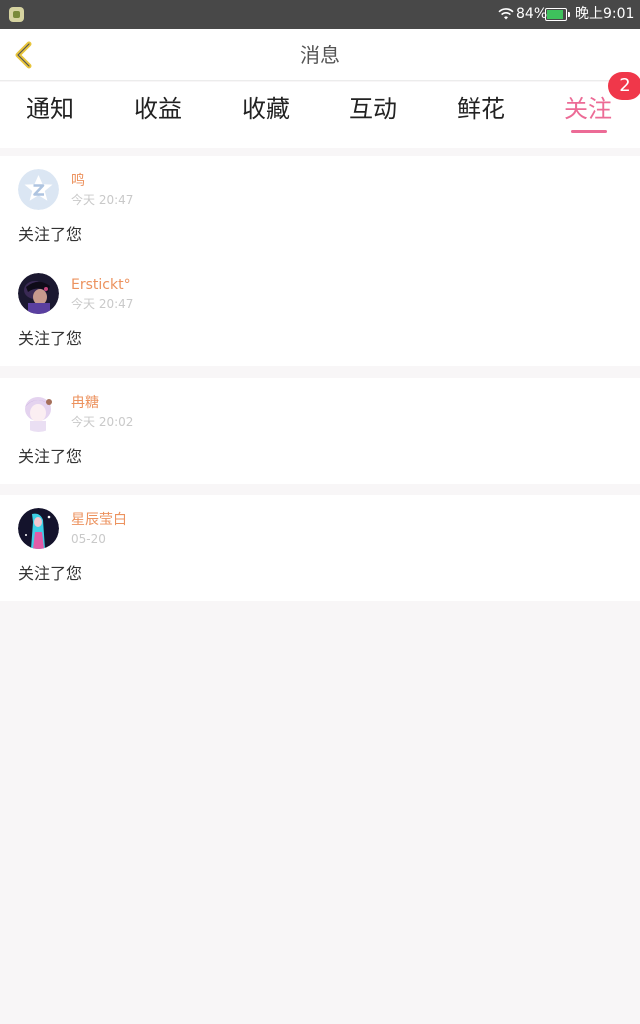  What do you see at coordinates (320, 14) in the screenshot?
I see `status-bar: 84% 晚上9:01` at bounding box center [320, 14].